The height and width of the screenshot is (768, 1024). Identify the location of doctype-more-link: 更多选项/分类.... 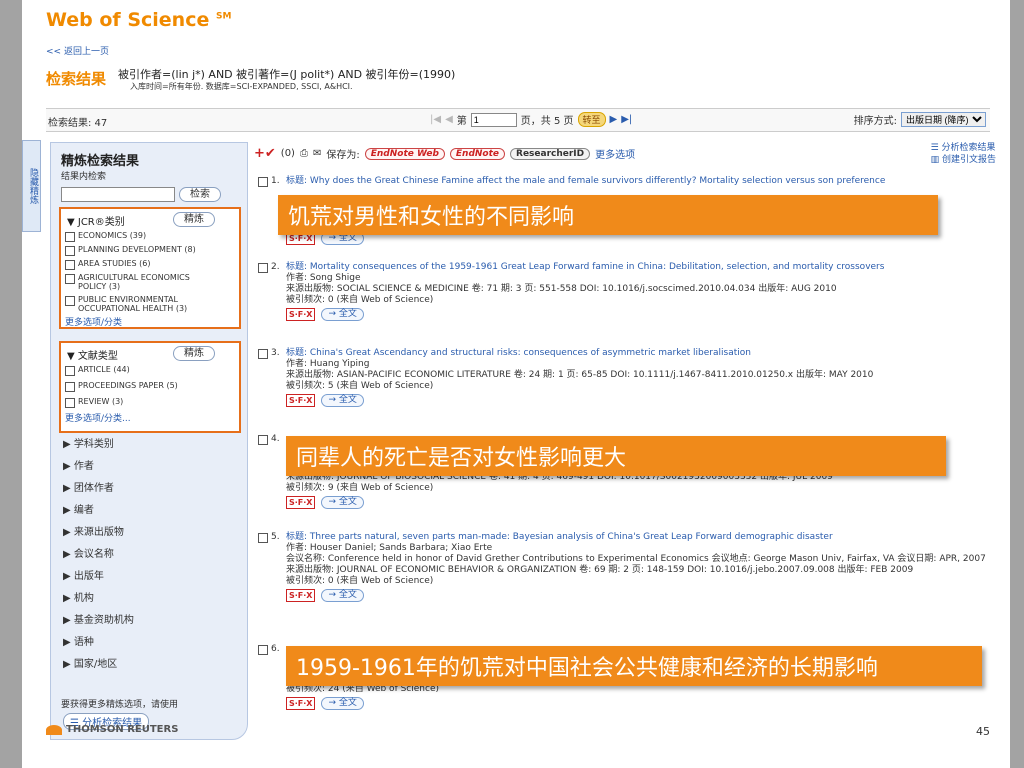
(98, 417).